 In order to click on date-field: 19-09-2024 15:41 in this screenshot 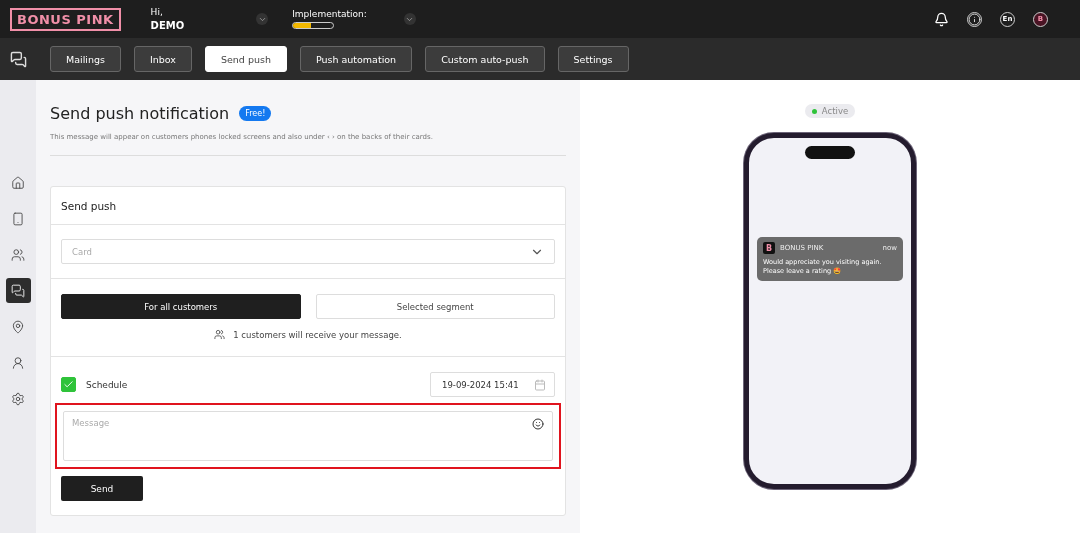, I will do `click(492, 384)`.